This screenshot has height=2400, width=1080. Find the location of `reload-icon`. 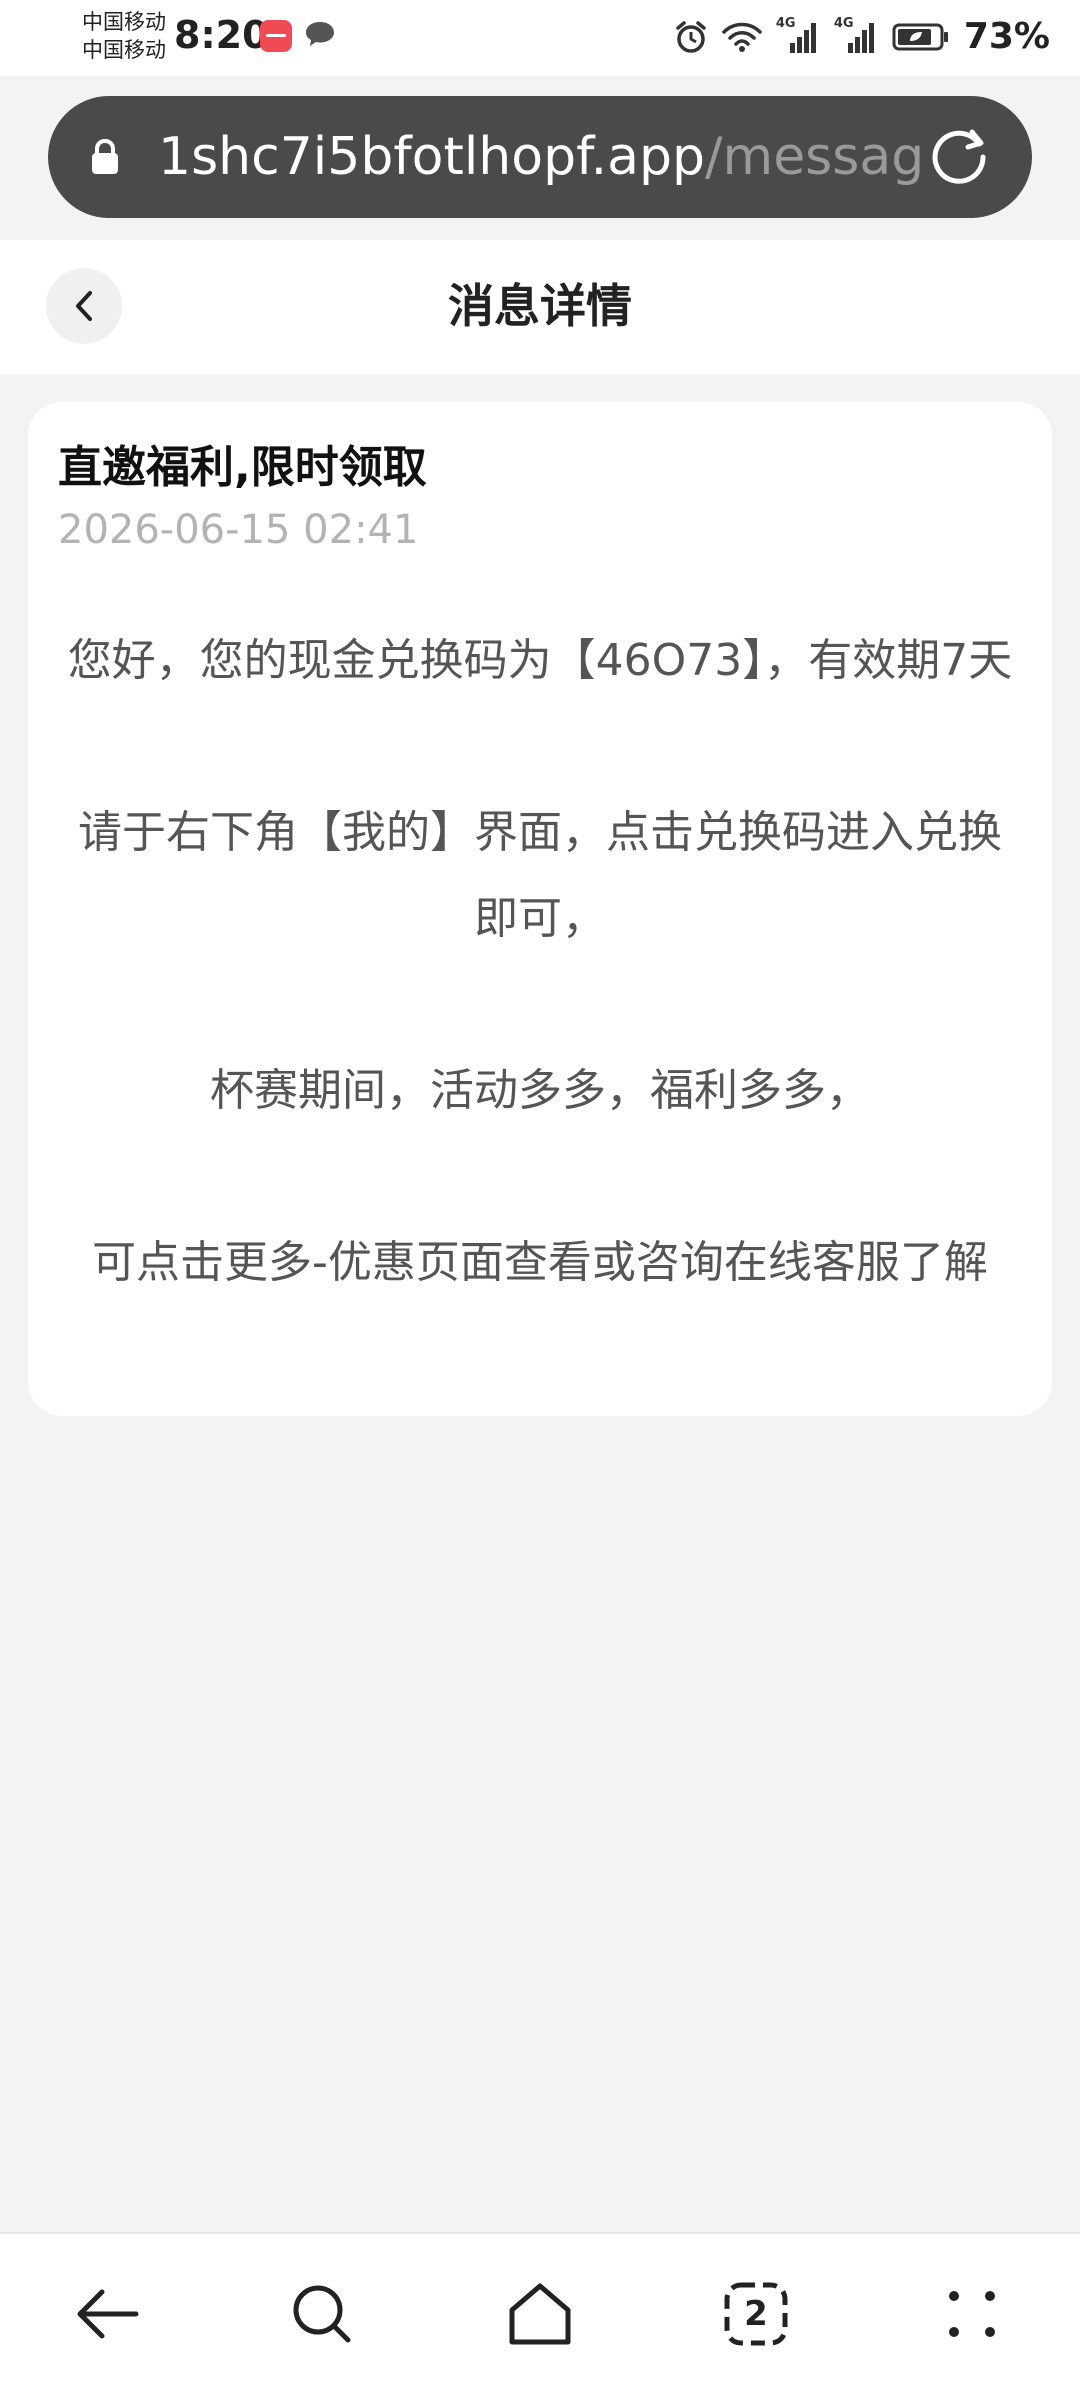

reload-icon is located at coordinates (959, 157).